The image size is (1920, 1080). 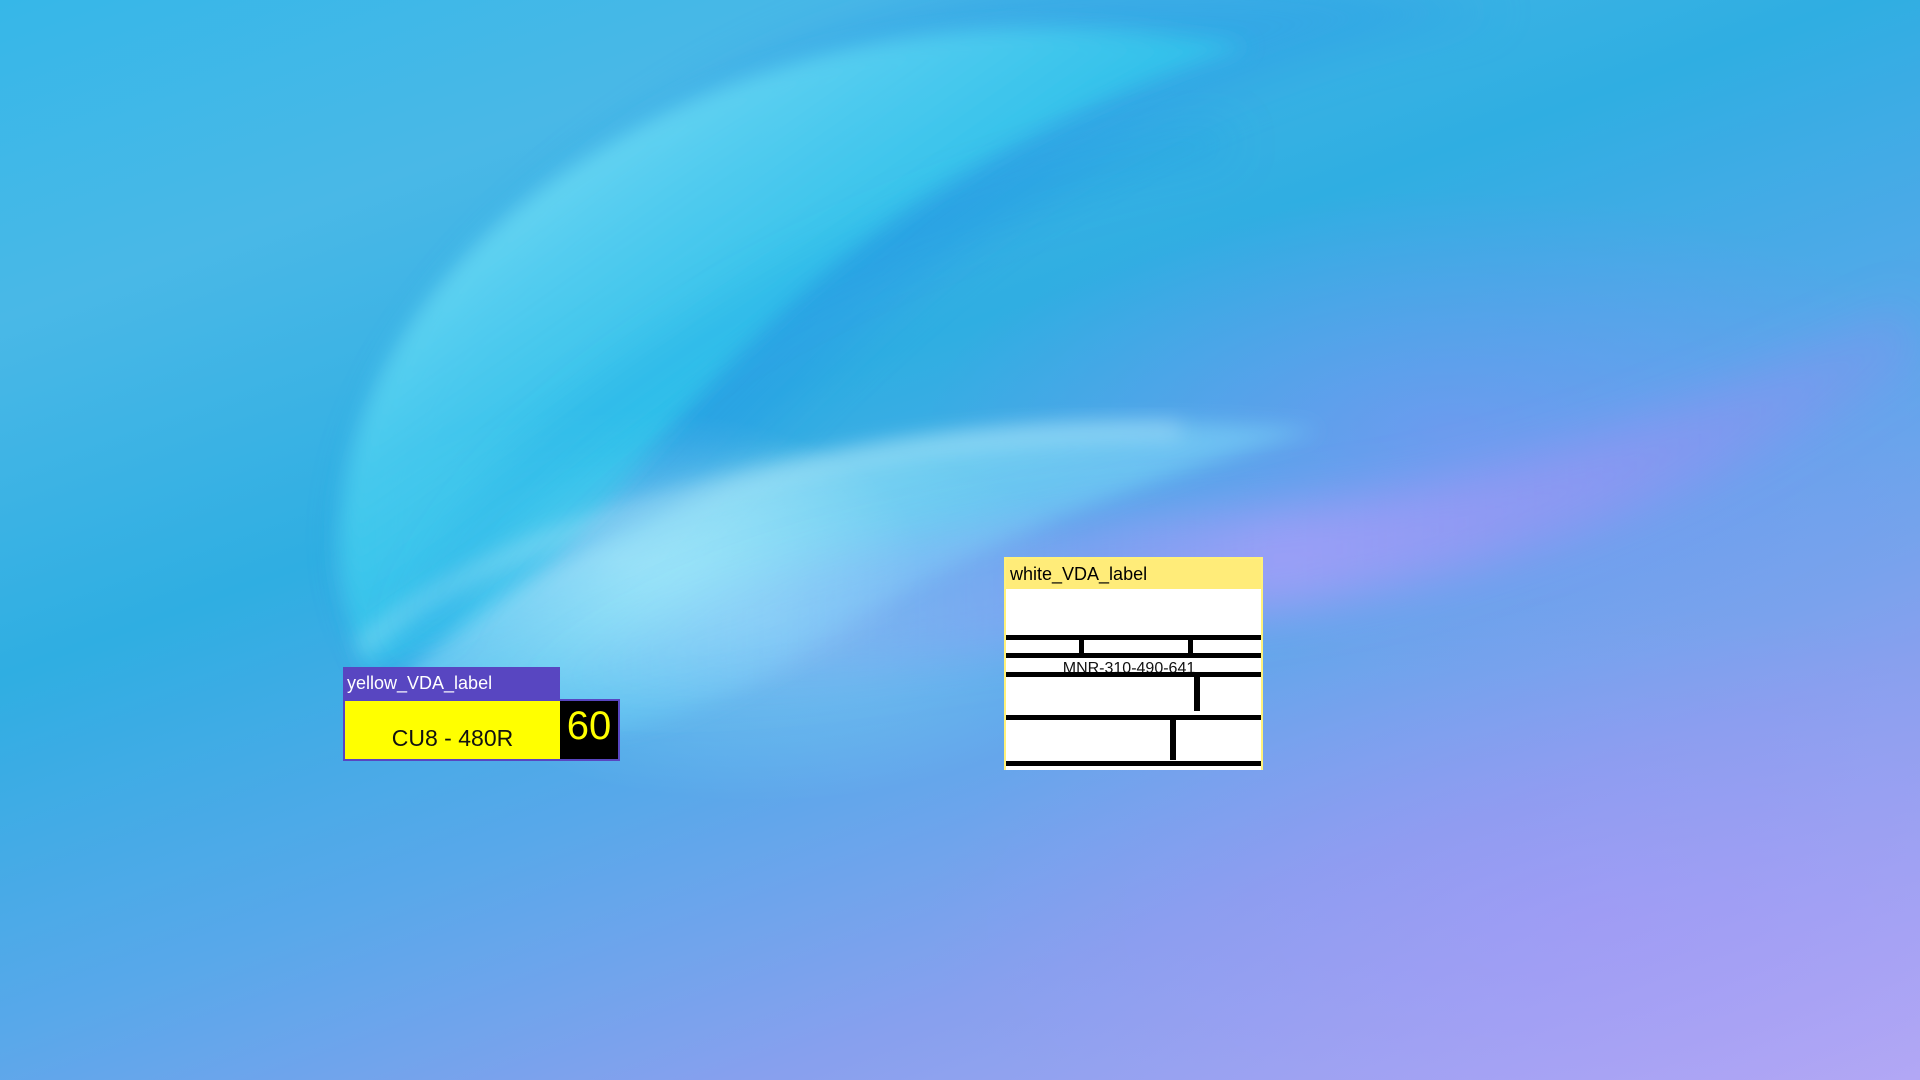 What do you see at coordinates (451, 683) in the screenshot?
I see `yellow-vda-label-title: yellow_VDA_label` at bounding box center [451, 683].